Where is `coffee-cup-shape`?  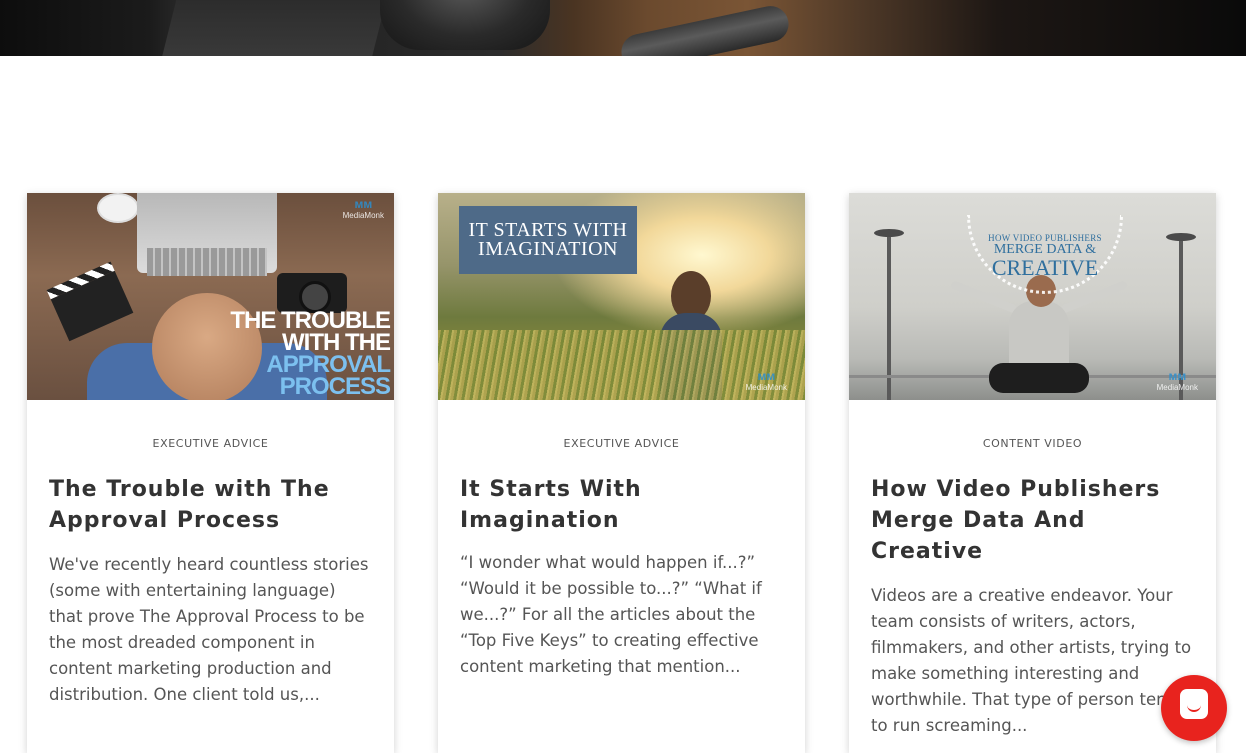 coffee-cup-shape is located at coordinates (118, 208).